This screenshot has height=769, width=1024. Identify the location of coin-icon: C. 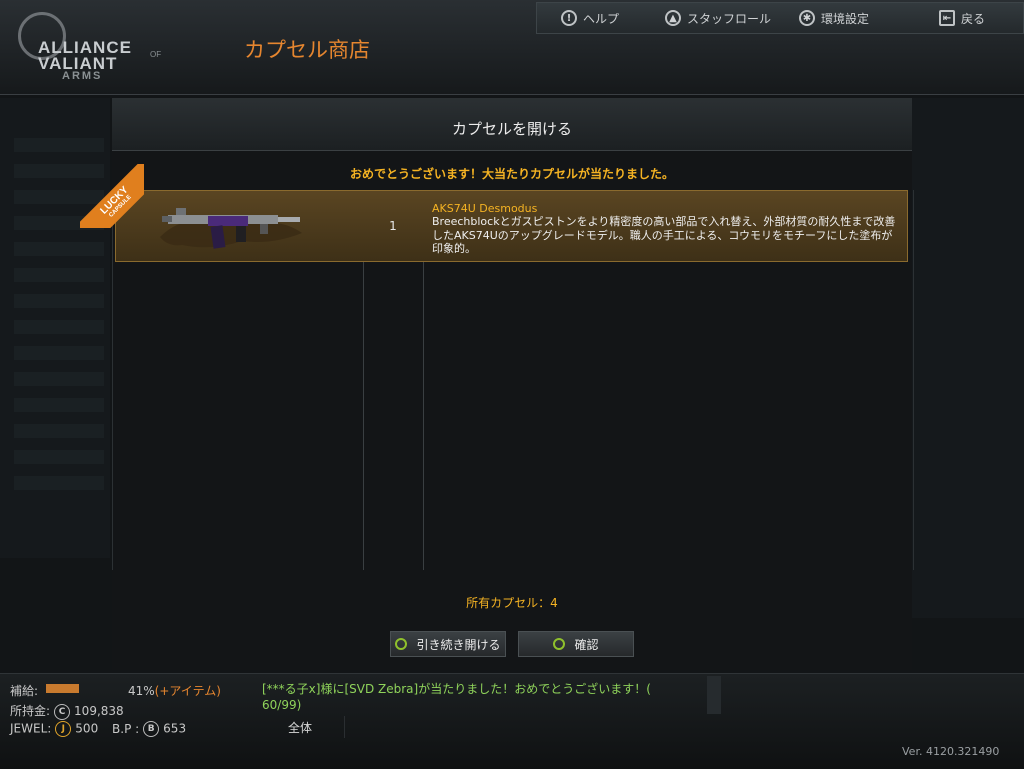
(62, 711).